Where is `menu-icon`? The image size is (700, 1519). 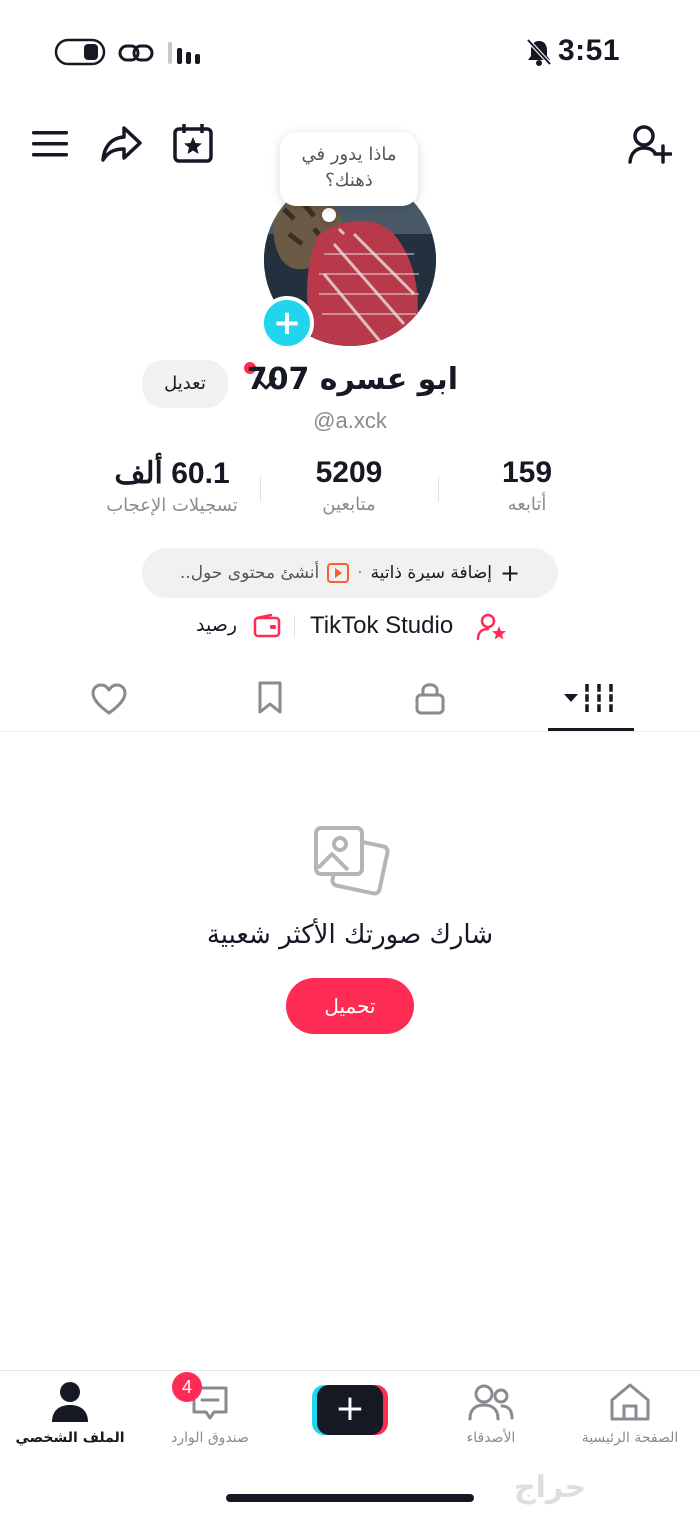 menu-icon is located at coordinates (50, 144).